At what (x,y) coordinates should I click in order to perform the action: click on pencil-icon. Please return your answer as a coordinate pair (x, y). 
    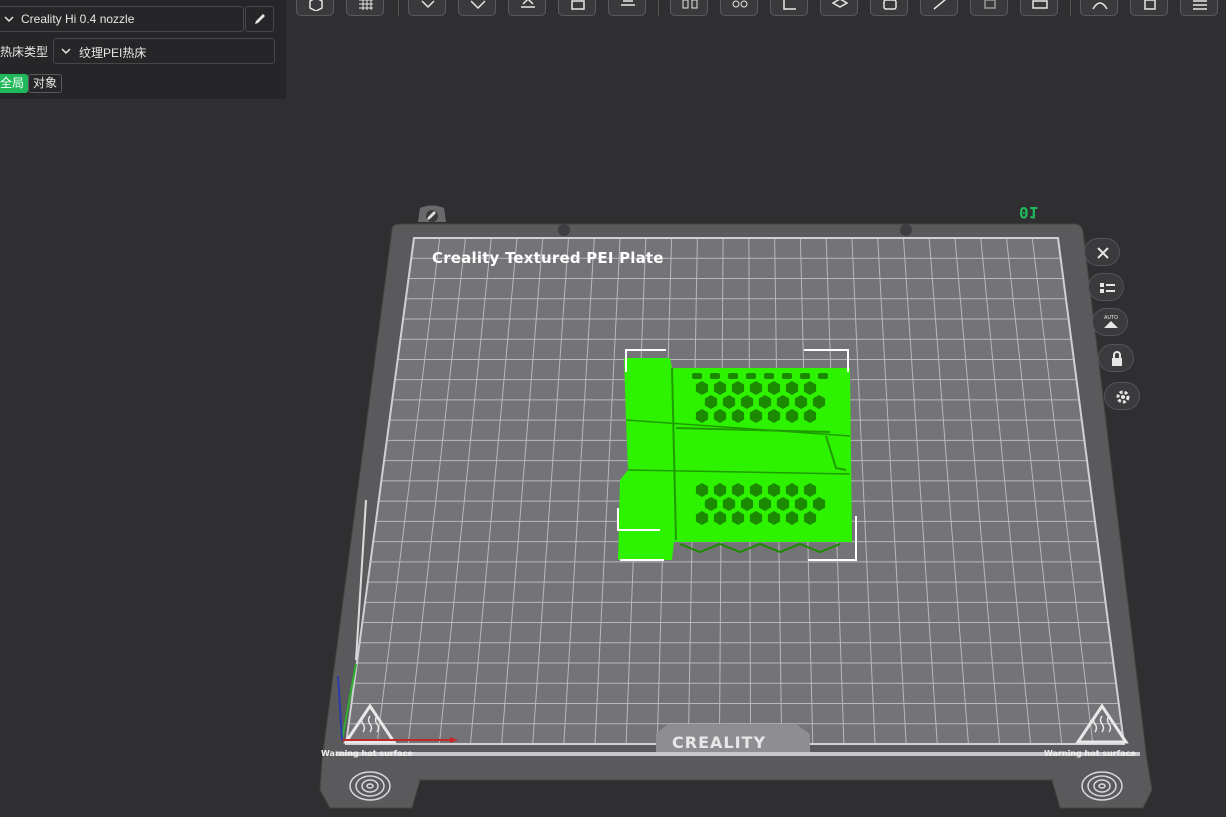
    Looking at the image, I should click on (260, 19).